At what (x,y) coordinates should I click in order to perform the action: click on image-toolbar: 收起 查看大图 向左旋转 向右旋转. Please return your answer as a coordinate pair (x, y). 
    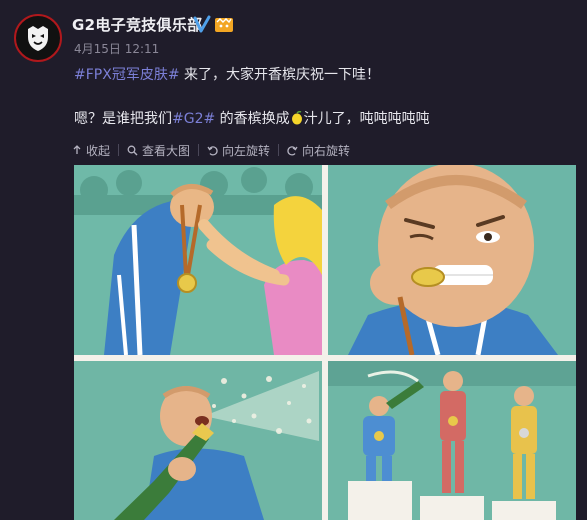
    Looking at the image, I should click on (211, 150).